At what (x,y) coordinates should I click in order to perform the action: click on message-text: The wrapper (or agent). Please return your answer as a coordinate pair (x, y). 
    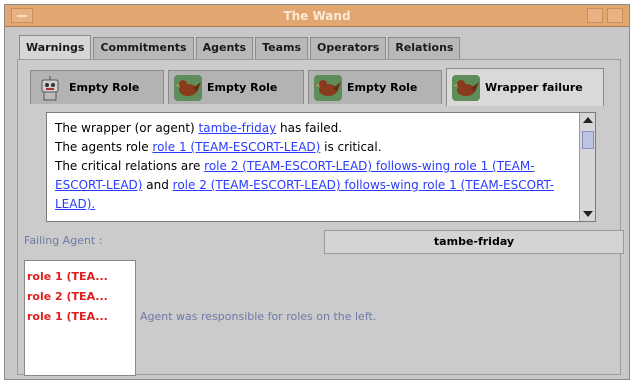
    Looking at the image, I should click on (127, 128).